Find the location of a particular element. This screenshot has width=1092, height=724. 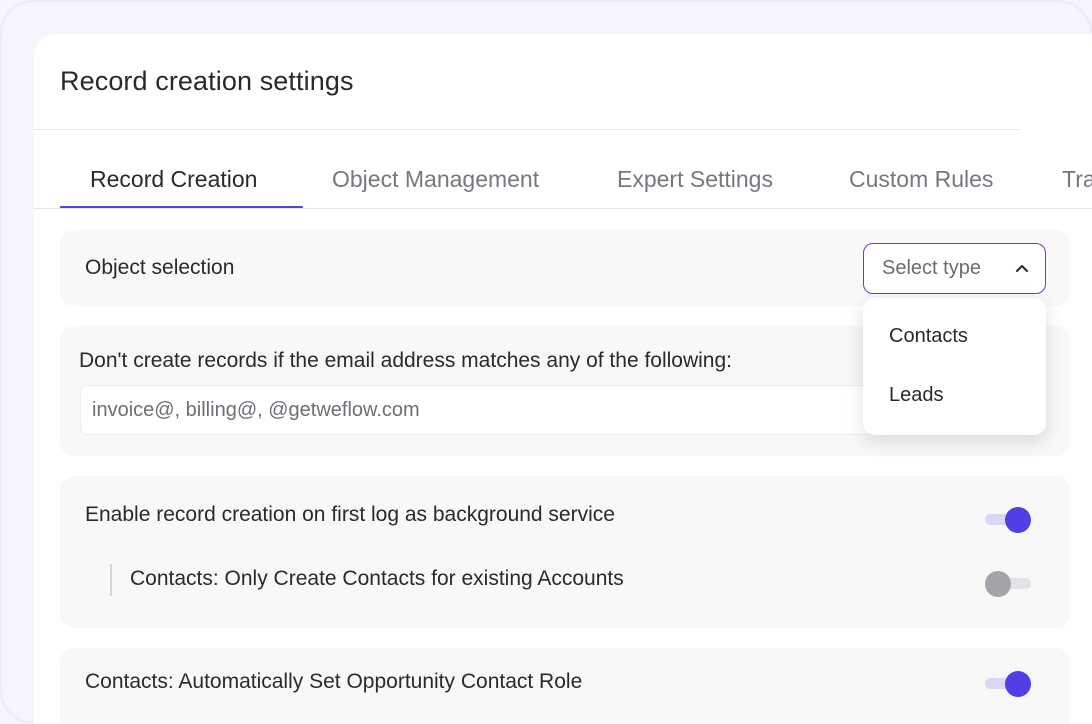

tab-truncated: Tra is located at coordinates (1077, 179).